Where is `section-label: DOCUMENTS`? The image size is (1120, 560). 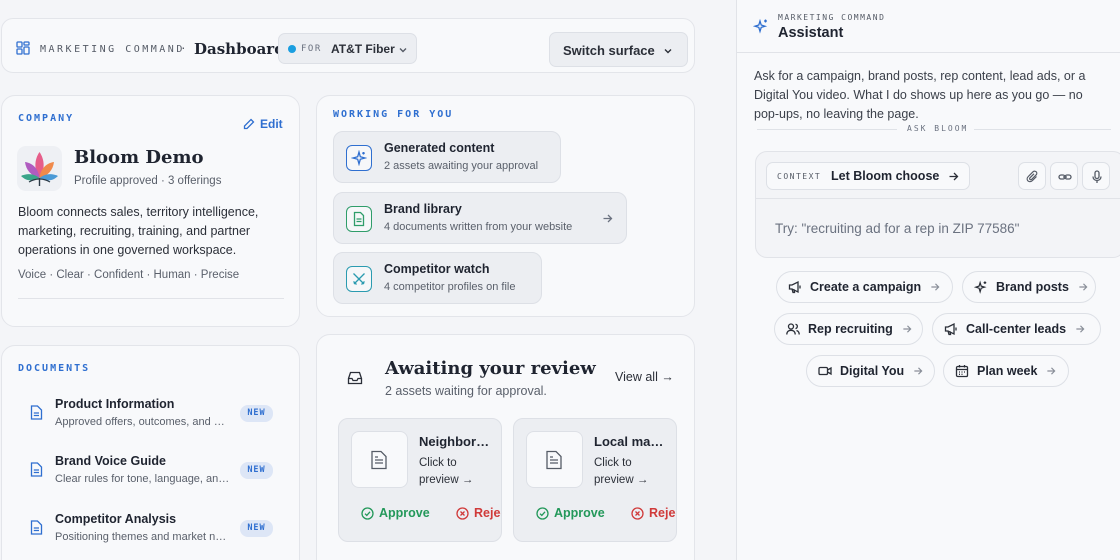
section-label: DOCUMENTS is located at coordinates (54, 368).